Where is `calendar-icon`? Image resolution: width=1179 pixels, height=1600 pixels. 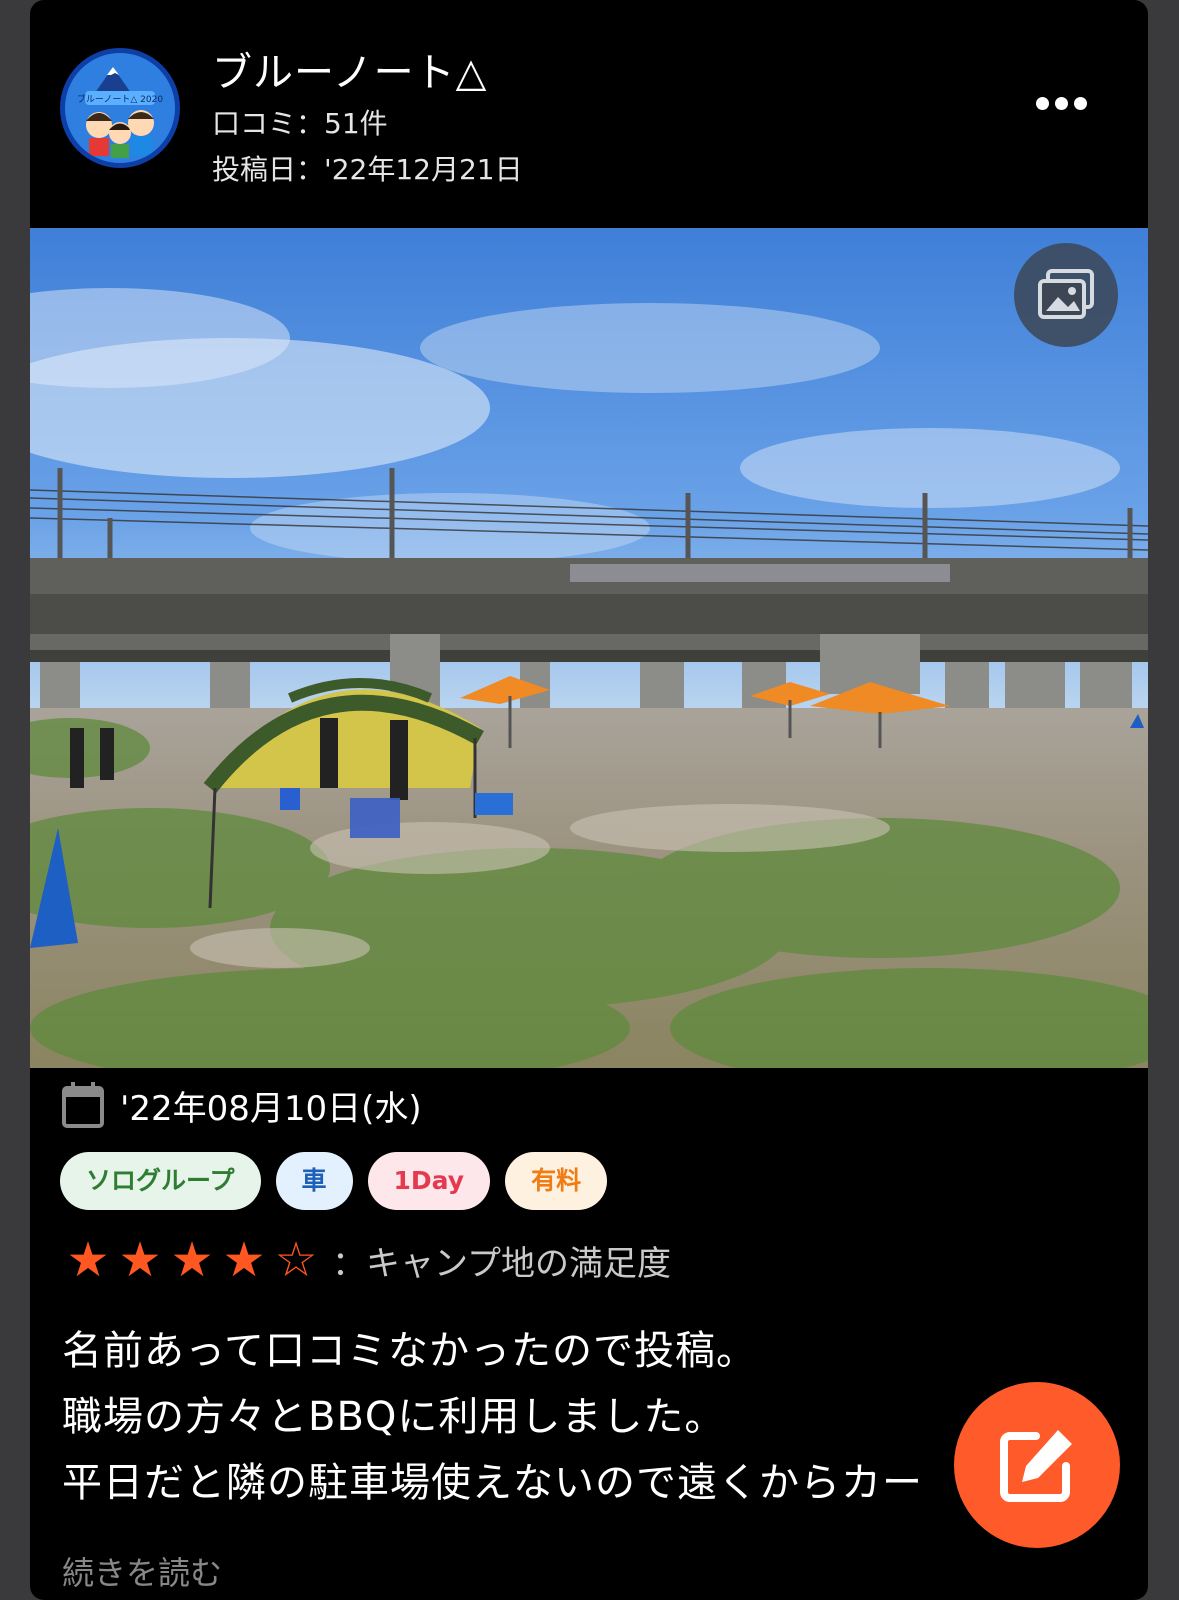 calendar-icon is located at coordinates (83, 1105).